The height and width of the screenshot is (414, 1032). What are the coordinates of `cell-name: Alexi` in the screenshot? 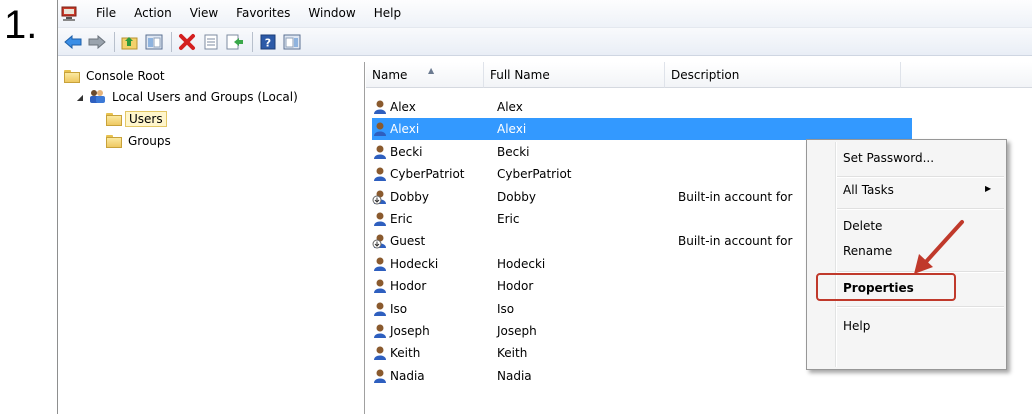 It's located at (405, 129).